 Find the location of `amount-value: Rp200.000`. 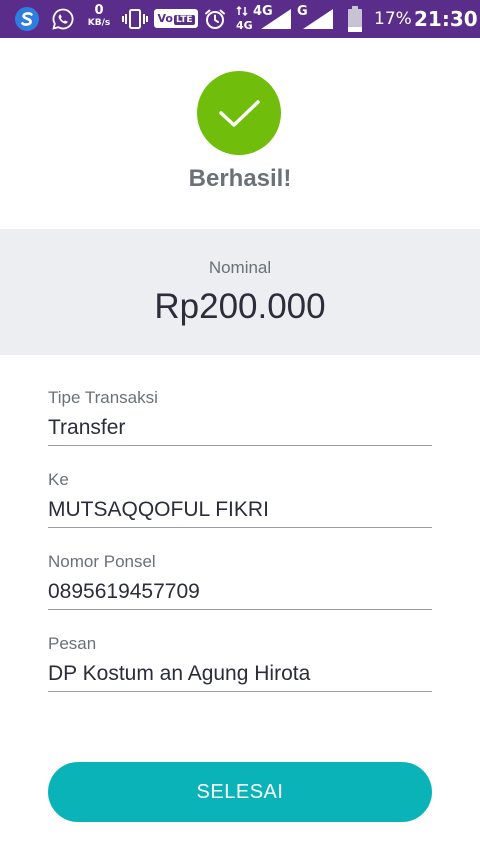

amount-value: Rp200.000 is located at coordinates (240, 306).